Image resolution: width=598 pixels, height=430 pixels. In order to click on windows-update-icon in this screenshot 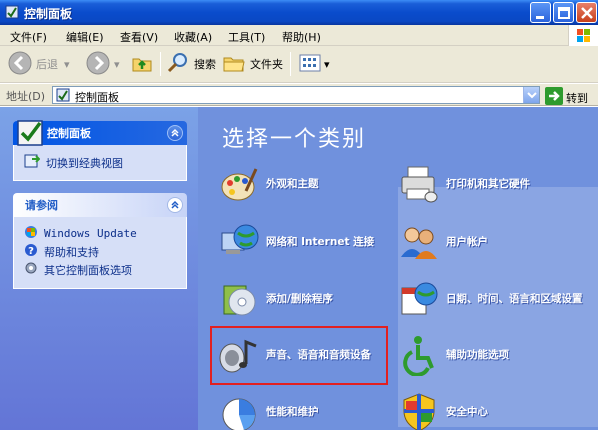, I will do `click(31, 233)`.